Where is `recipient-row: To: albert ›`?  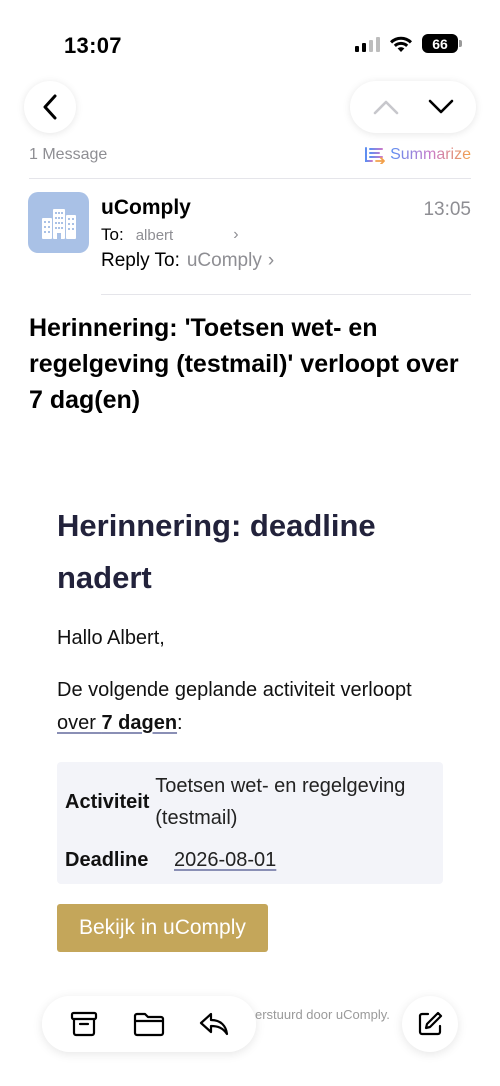 recipient-row: To: albert › is located at coordinates (170, 235).